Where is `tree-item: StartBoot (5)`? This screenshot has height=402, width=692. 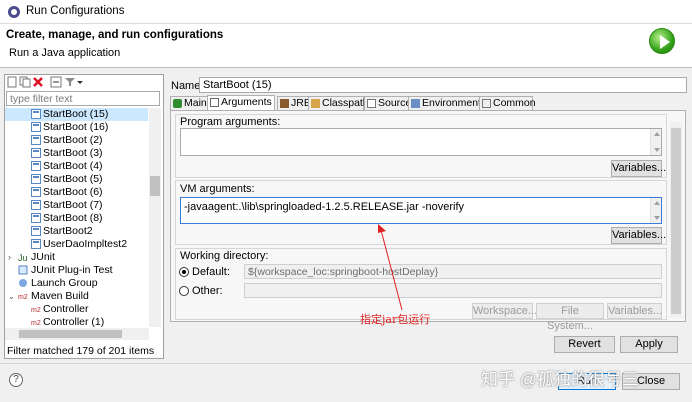
tree-item: StartBoot (5) is located at coordinates (76, 179).